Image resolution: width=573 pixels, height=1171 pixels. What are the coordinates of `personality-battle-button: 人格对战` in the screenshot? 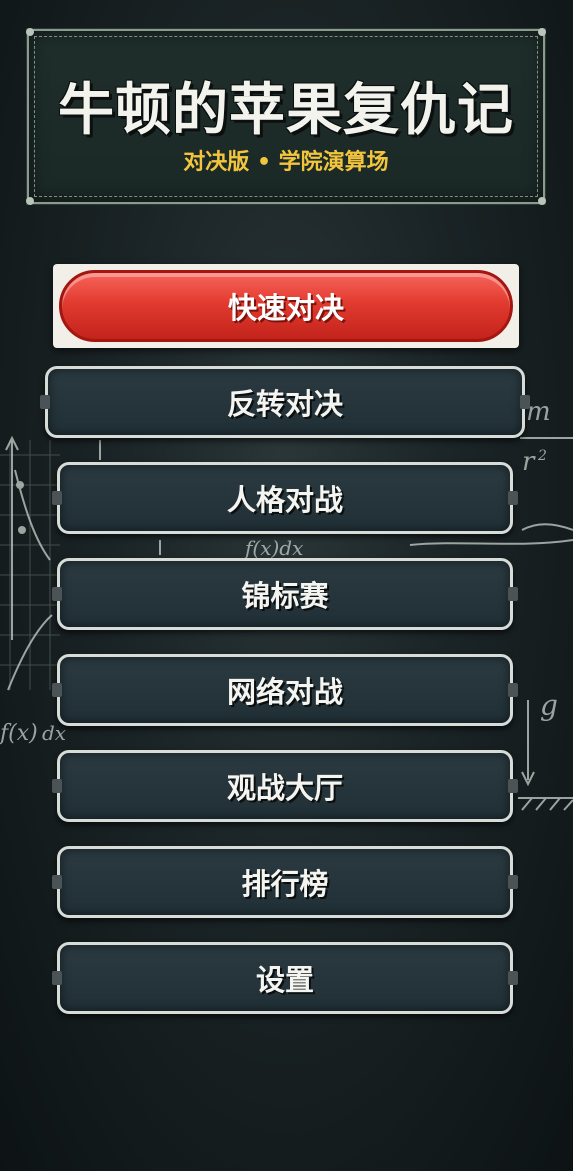 It's located at (285, 498).